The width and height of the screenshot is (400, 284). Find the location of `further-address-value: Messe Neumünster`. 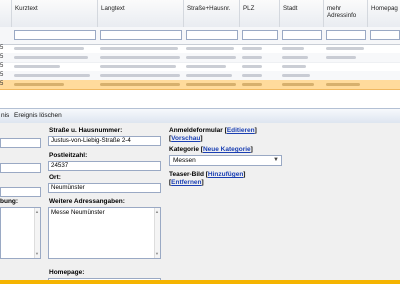

further-address-value: Messe Neumünster is located at coordinates (78, 212).